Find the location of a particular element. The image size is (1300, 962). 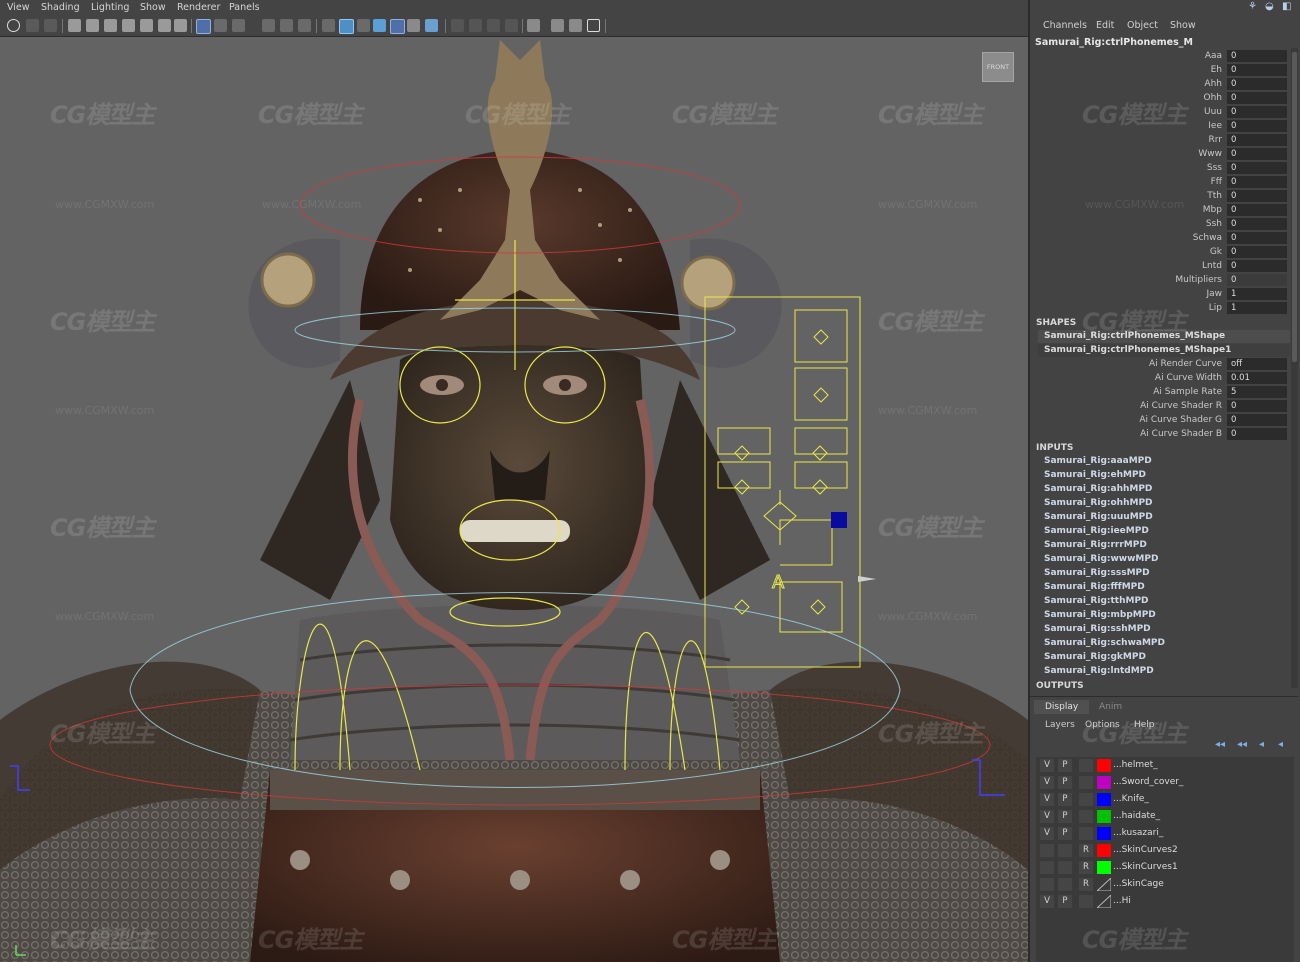

menu-channels: Channels is located at coordinates (1065, 25).